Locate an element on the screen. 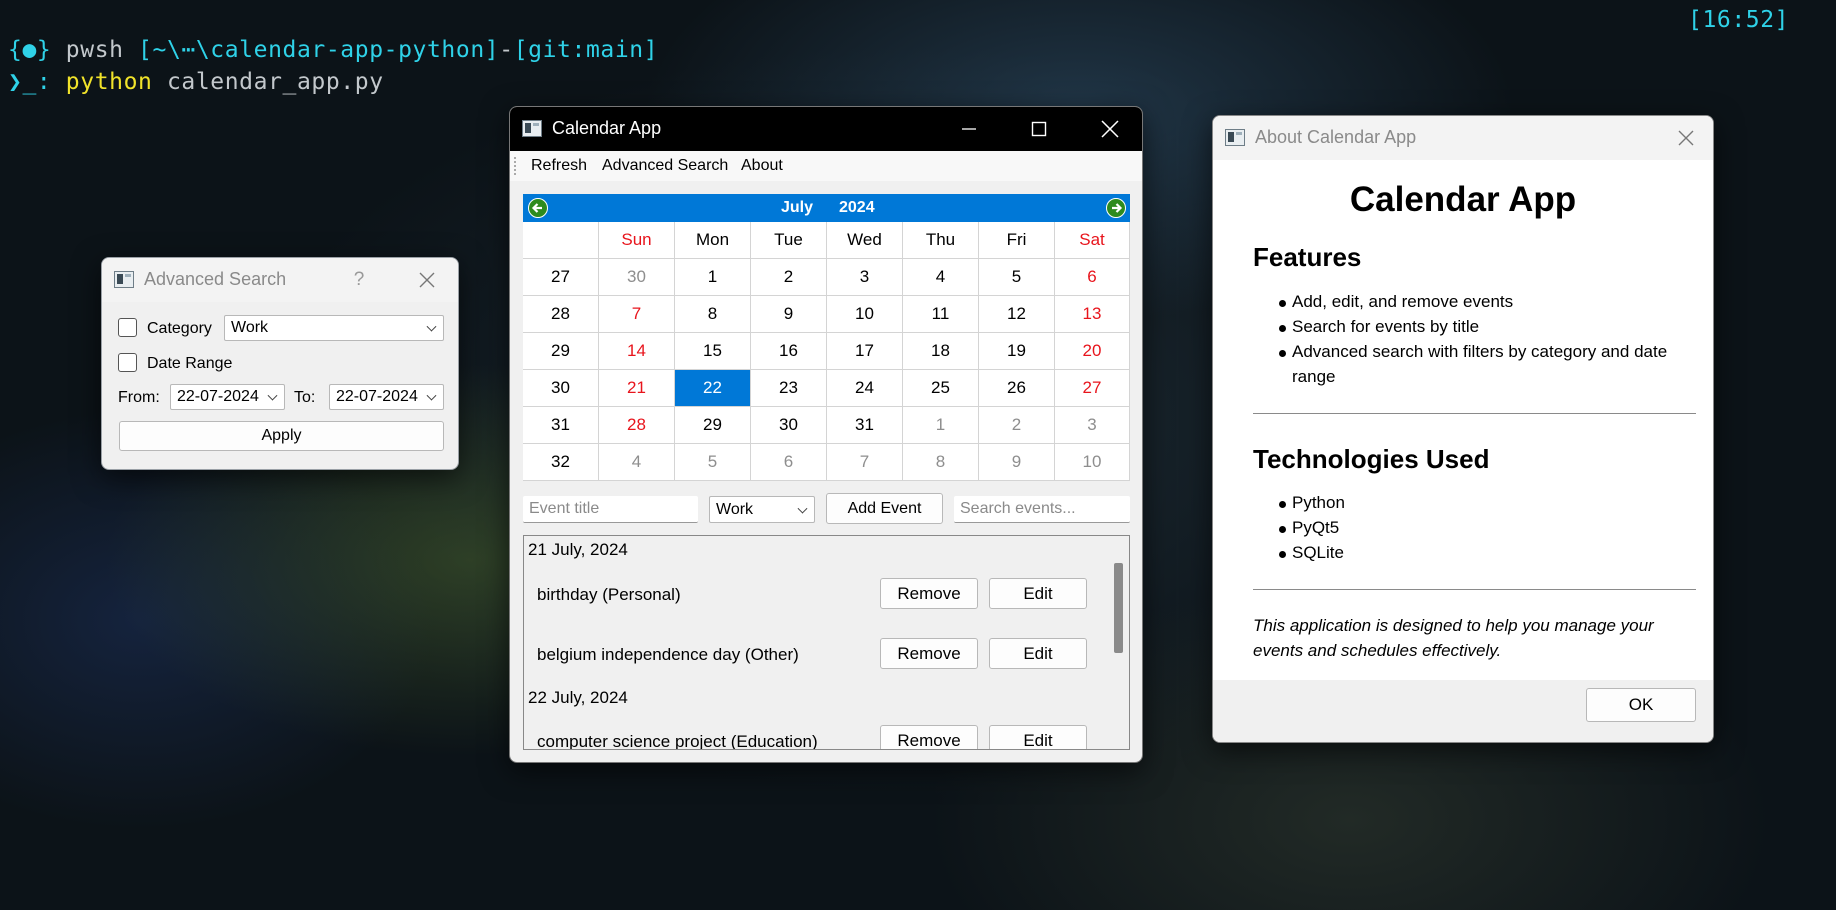 The image size is (1836, 910). category-checkbox is located at coordinates (127, 327).